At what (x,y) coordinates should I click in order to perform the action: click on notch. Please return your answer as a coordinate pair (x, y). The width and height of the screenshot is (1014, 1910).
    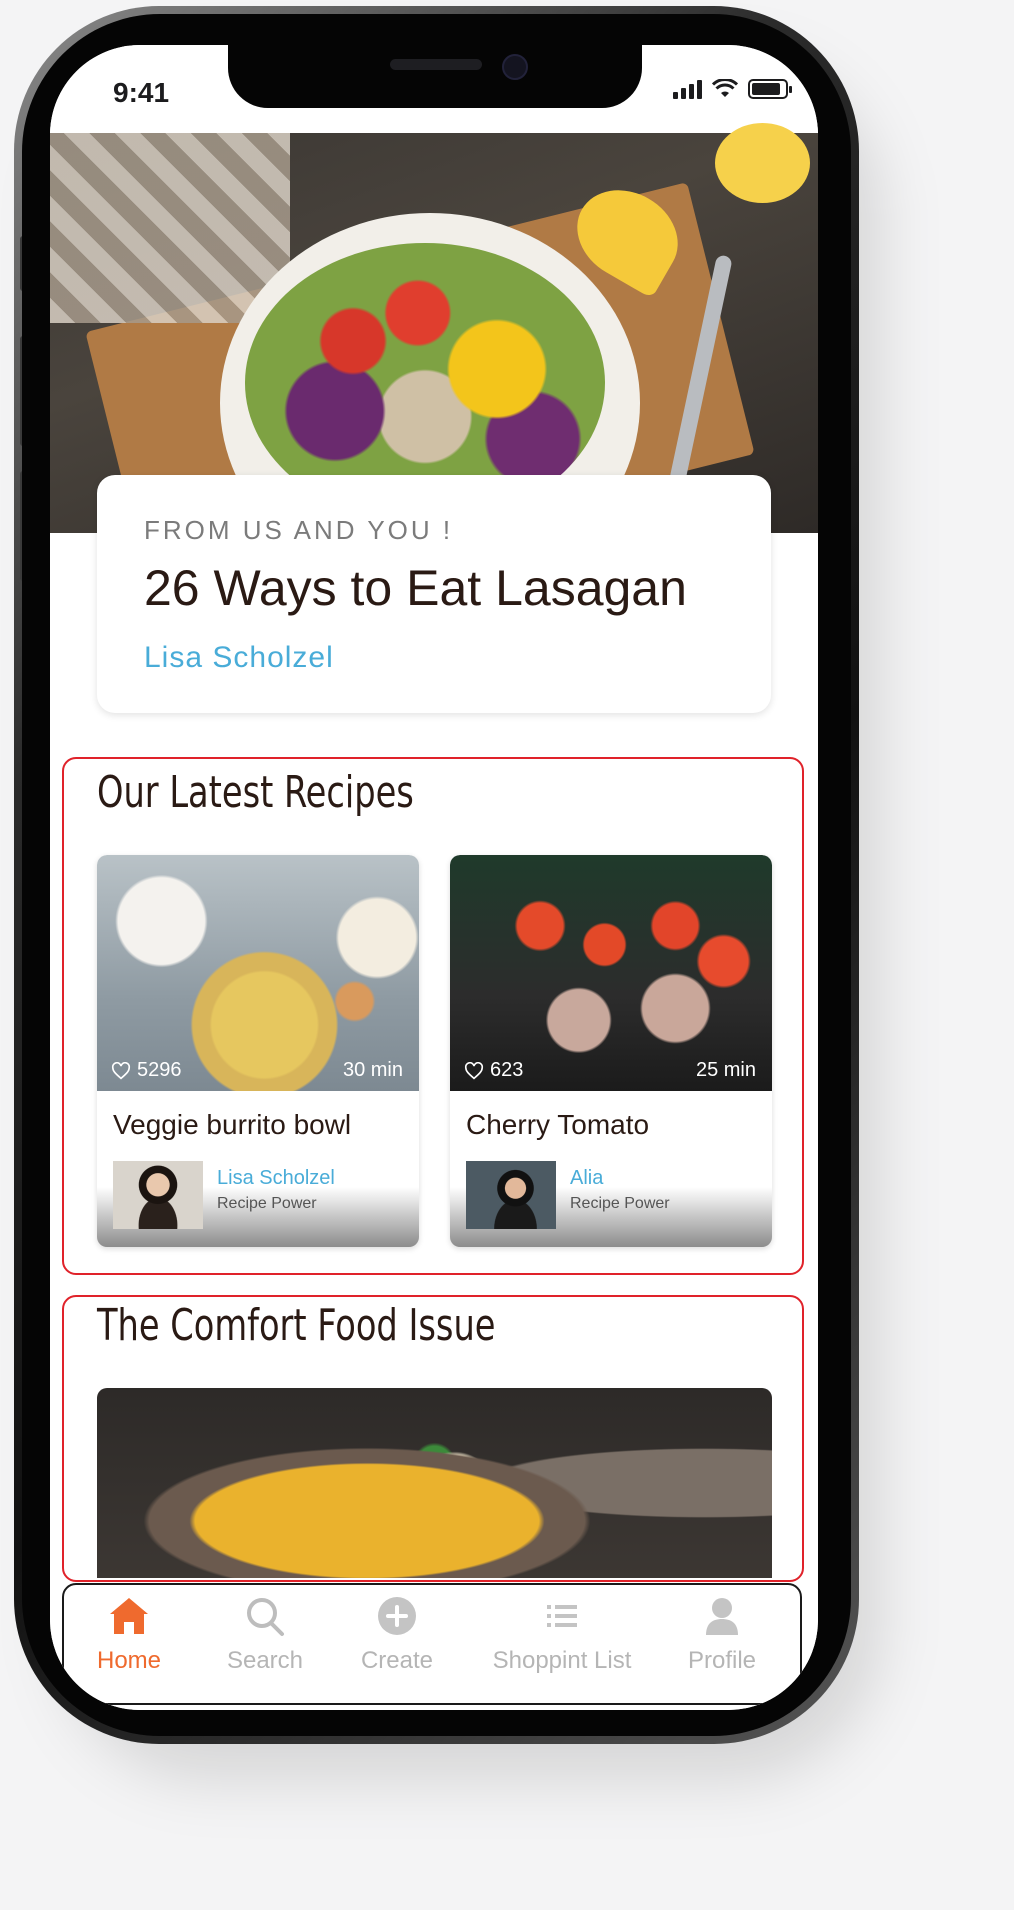
    Looking at the image, I should click on (435, 76).